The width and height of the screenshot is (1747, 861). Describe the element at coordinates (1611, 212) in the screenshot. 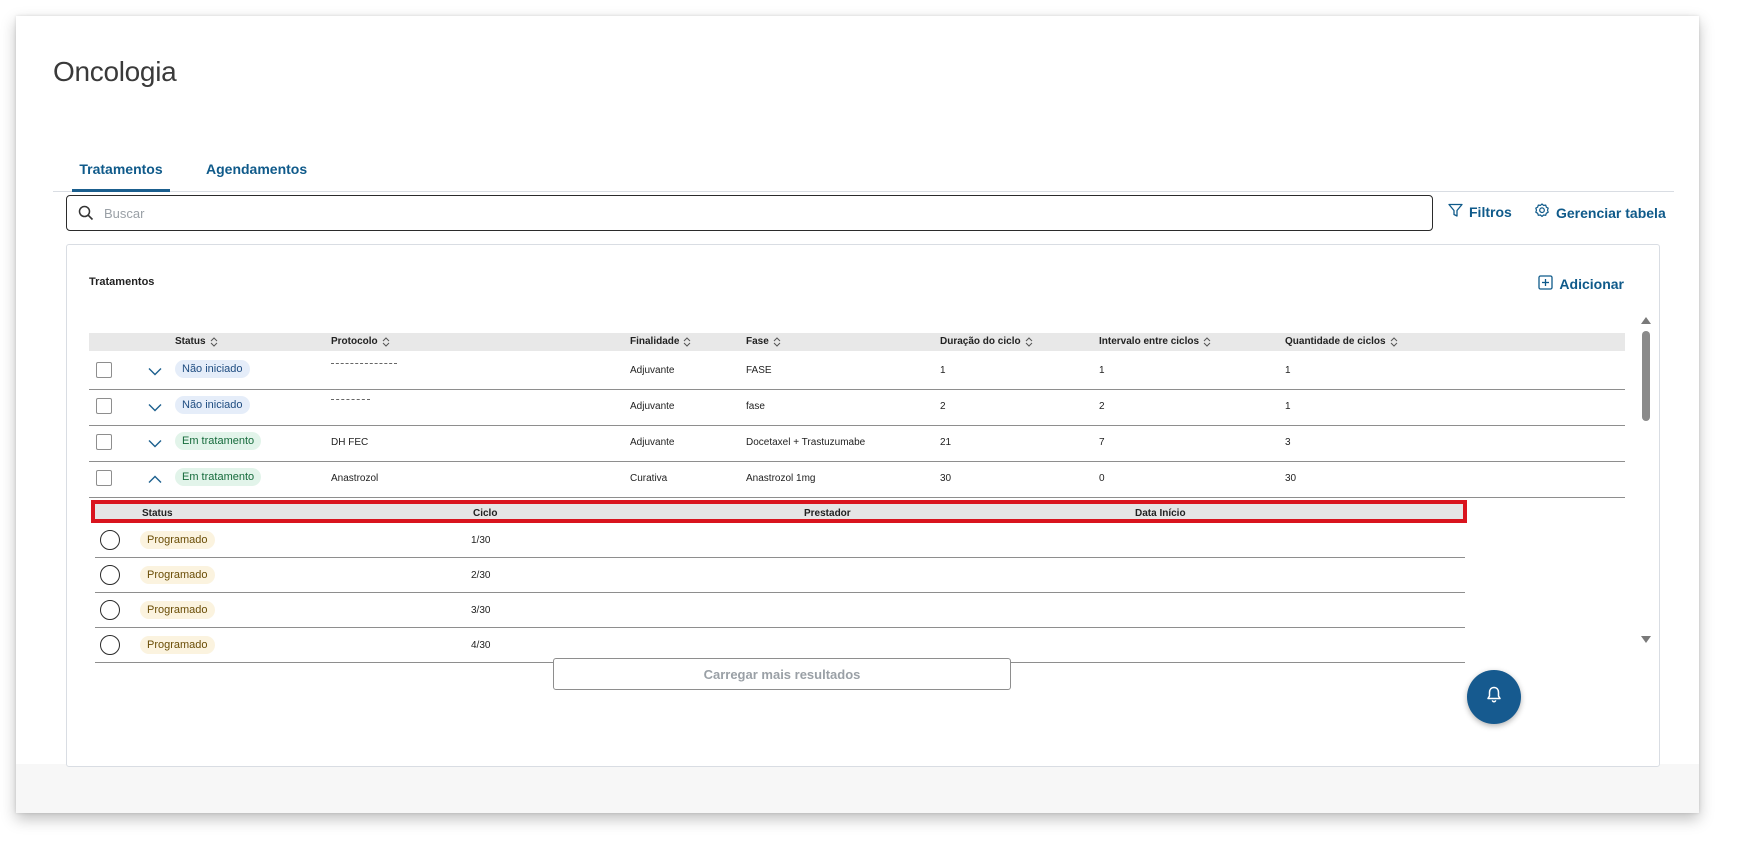

I see `manage-table-label: Gerenciar tabela` at that location.